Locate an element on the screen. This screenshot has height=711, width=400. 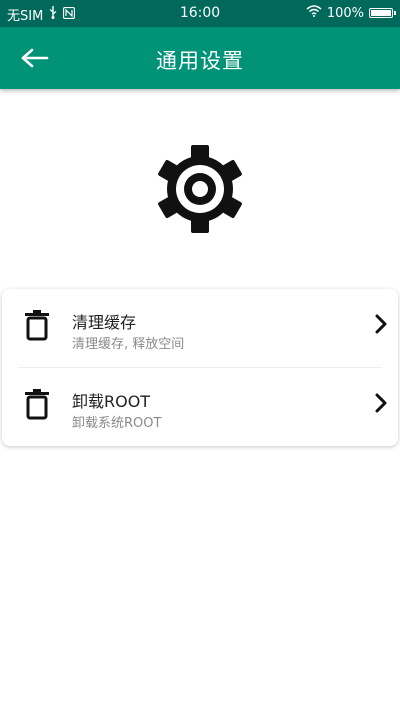
app-bar: 通用设置 is located at coordinates (200, 58).